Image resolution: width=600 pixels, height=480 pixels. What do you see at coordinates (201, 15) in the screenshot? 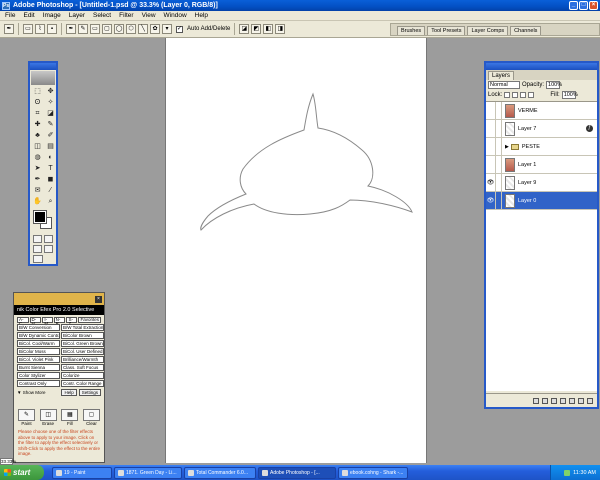
I see `menu-help: Help` at bounding box center [201, 15].